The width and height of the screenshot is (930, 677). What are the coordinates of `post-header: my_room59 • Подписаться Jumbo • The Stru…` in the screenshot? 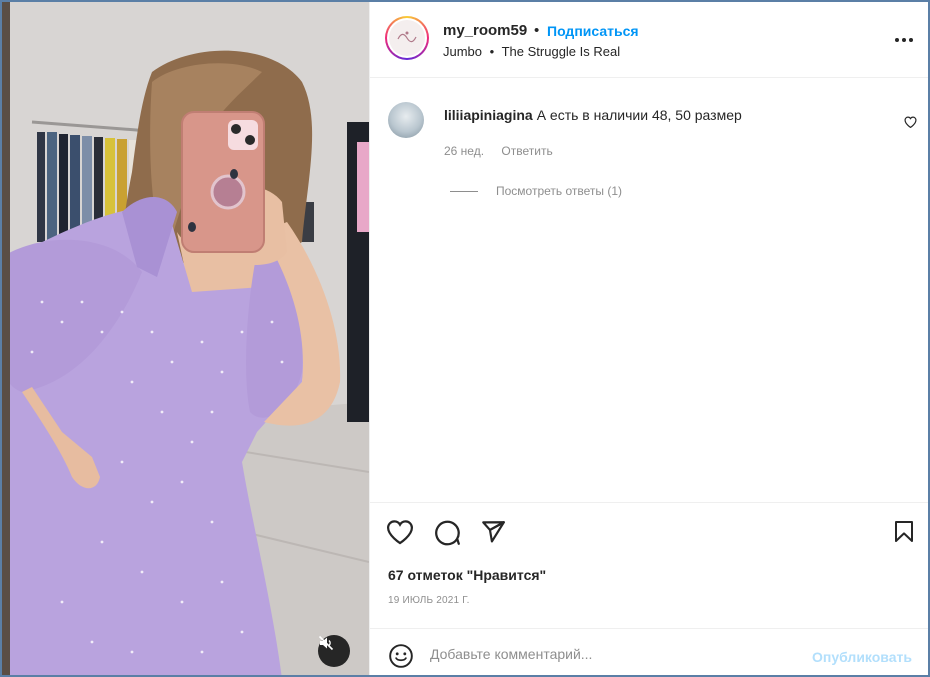 It's located at (649, 40).